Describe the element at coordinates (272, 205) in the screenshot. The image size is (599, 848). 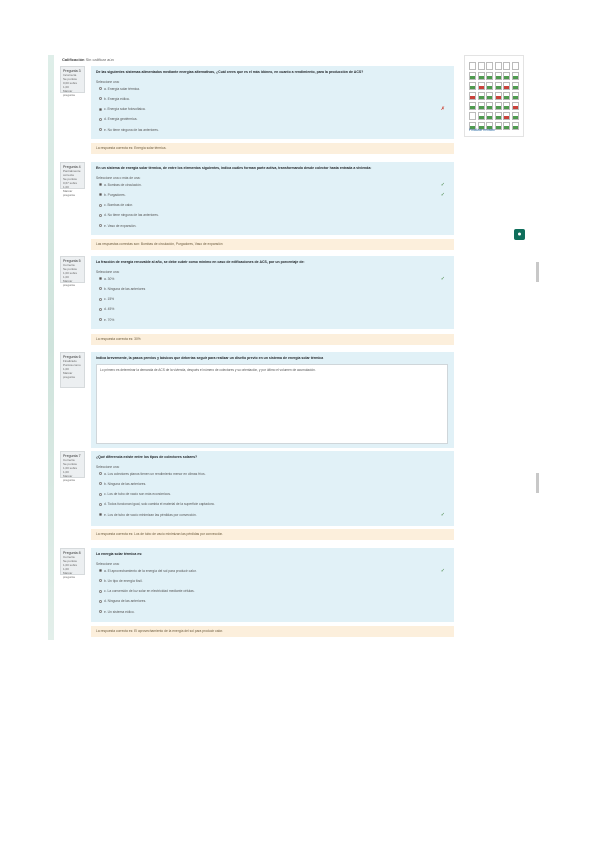
I see `answer-option: c. Bombas de calor.` at that location.